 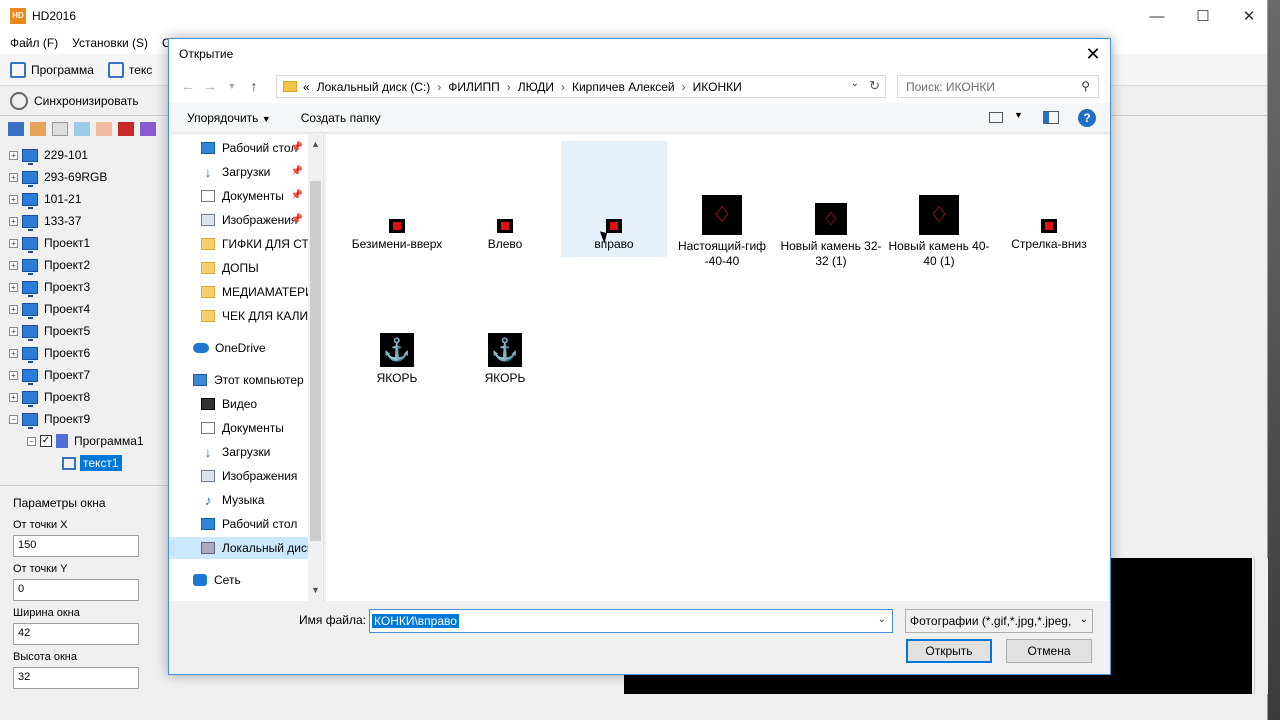 I want to click on up-folder-icon: ↑, so click(x=254, y=86).